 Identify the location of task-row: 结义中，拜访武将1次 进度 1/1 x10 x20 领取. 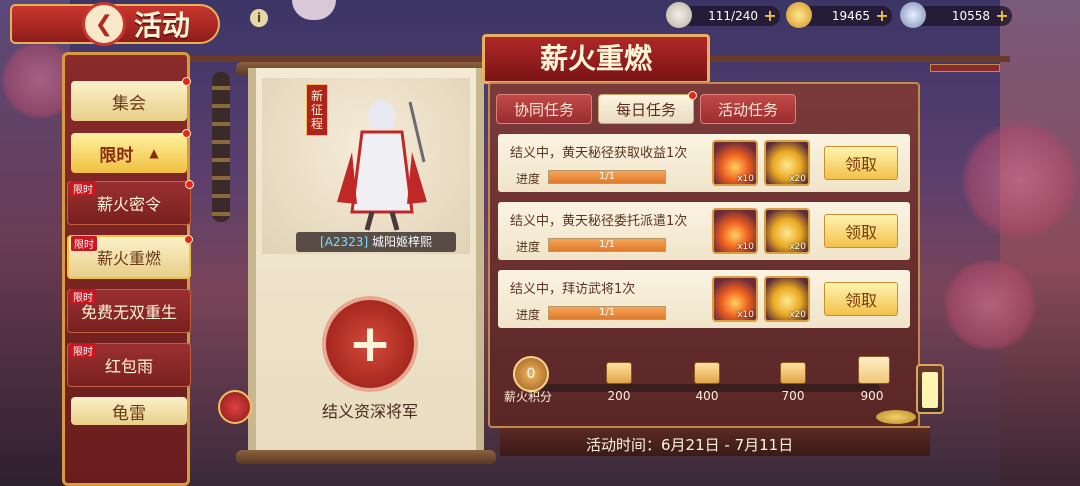
(704, 299).